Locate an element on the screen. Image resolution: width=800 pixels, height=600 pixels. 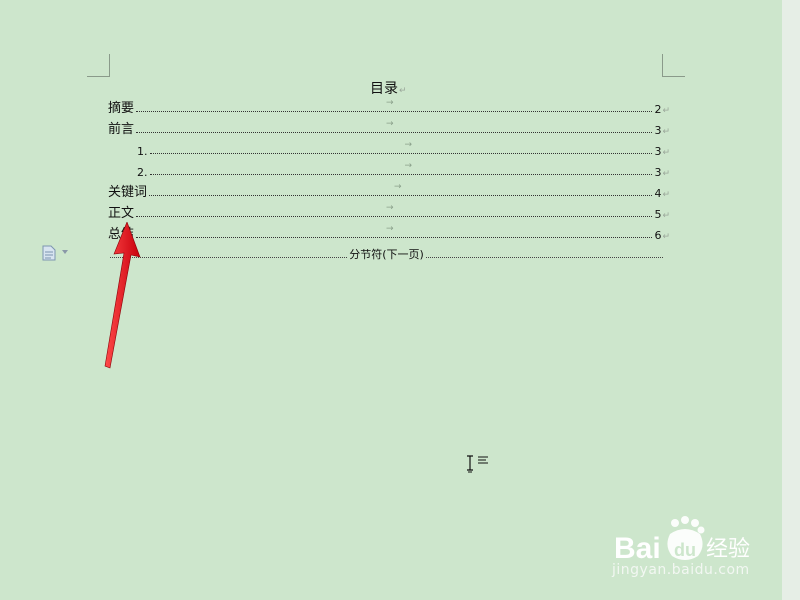
toc-entry: 总结 → 6 ↵ is located at coordinates (389, 233).